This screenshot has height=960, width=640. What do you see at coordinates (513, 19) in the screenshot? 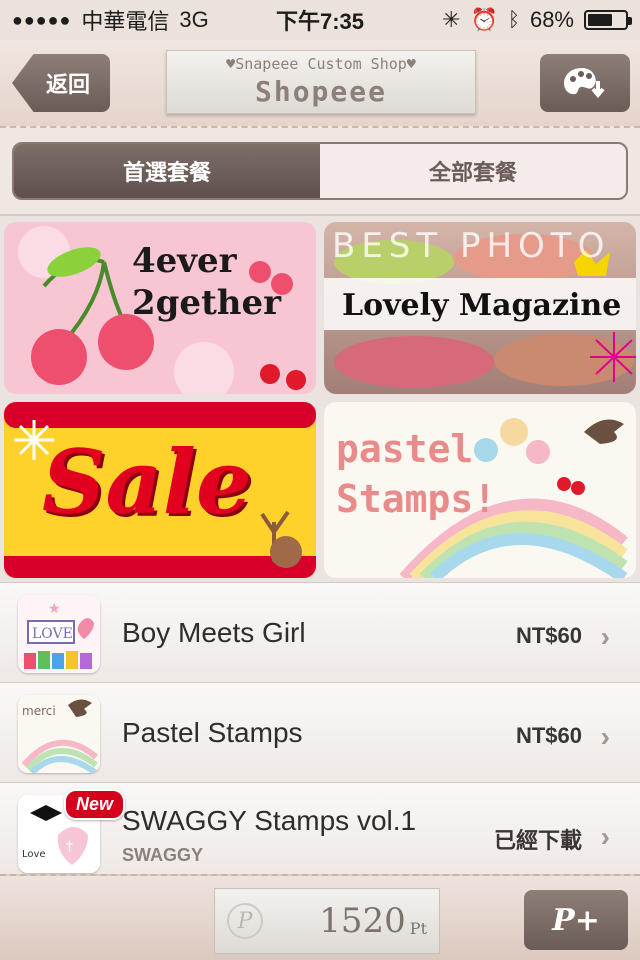
I see `bluetooth-icon: ᛒ` at bounding box center [513, 19].